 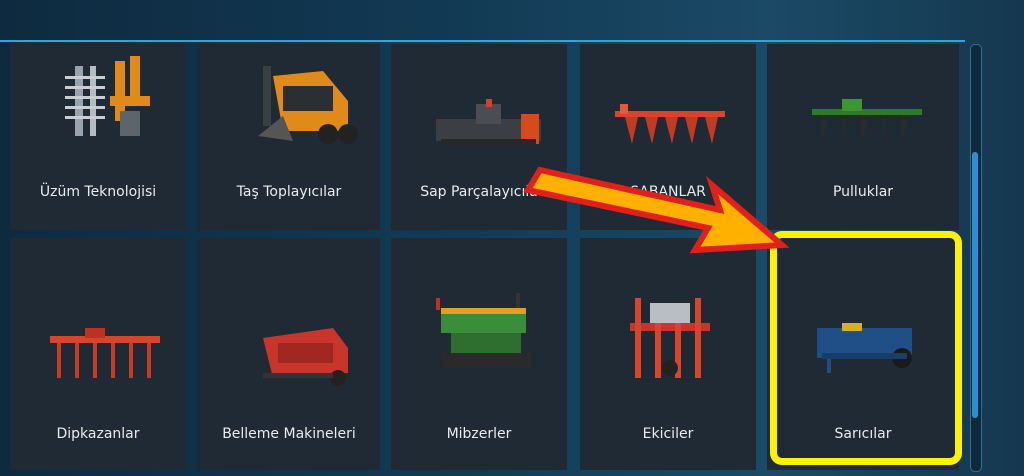 I want to click on category-tile-belleme-makineleri: Belleme Makineleri, so click(x=289, y=354).